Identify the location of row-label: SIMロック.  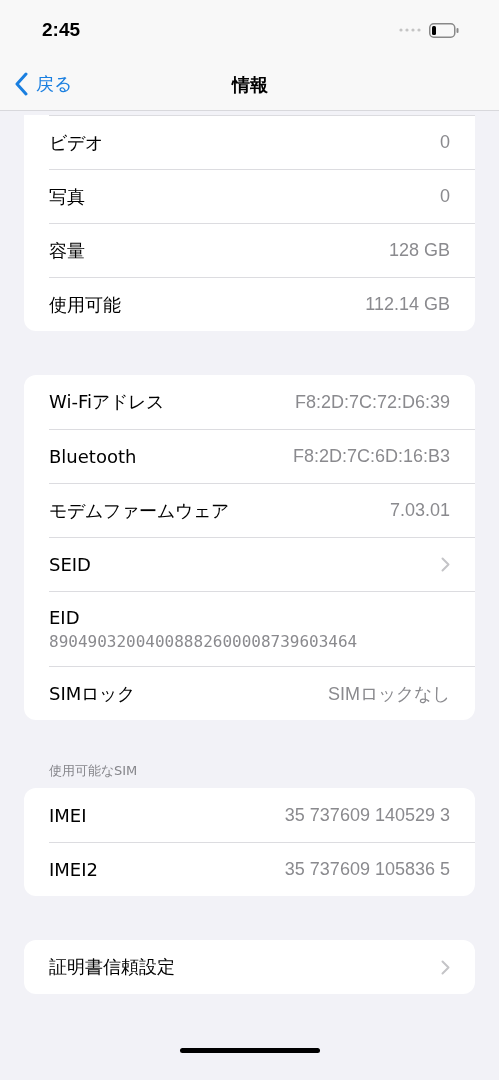
(92, 693).